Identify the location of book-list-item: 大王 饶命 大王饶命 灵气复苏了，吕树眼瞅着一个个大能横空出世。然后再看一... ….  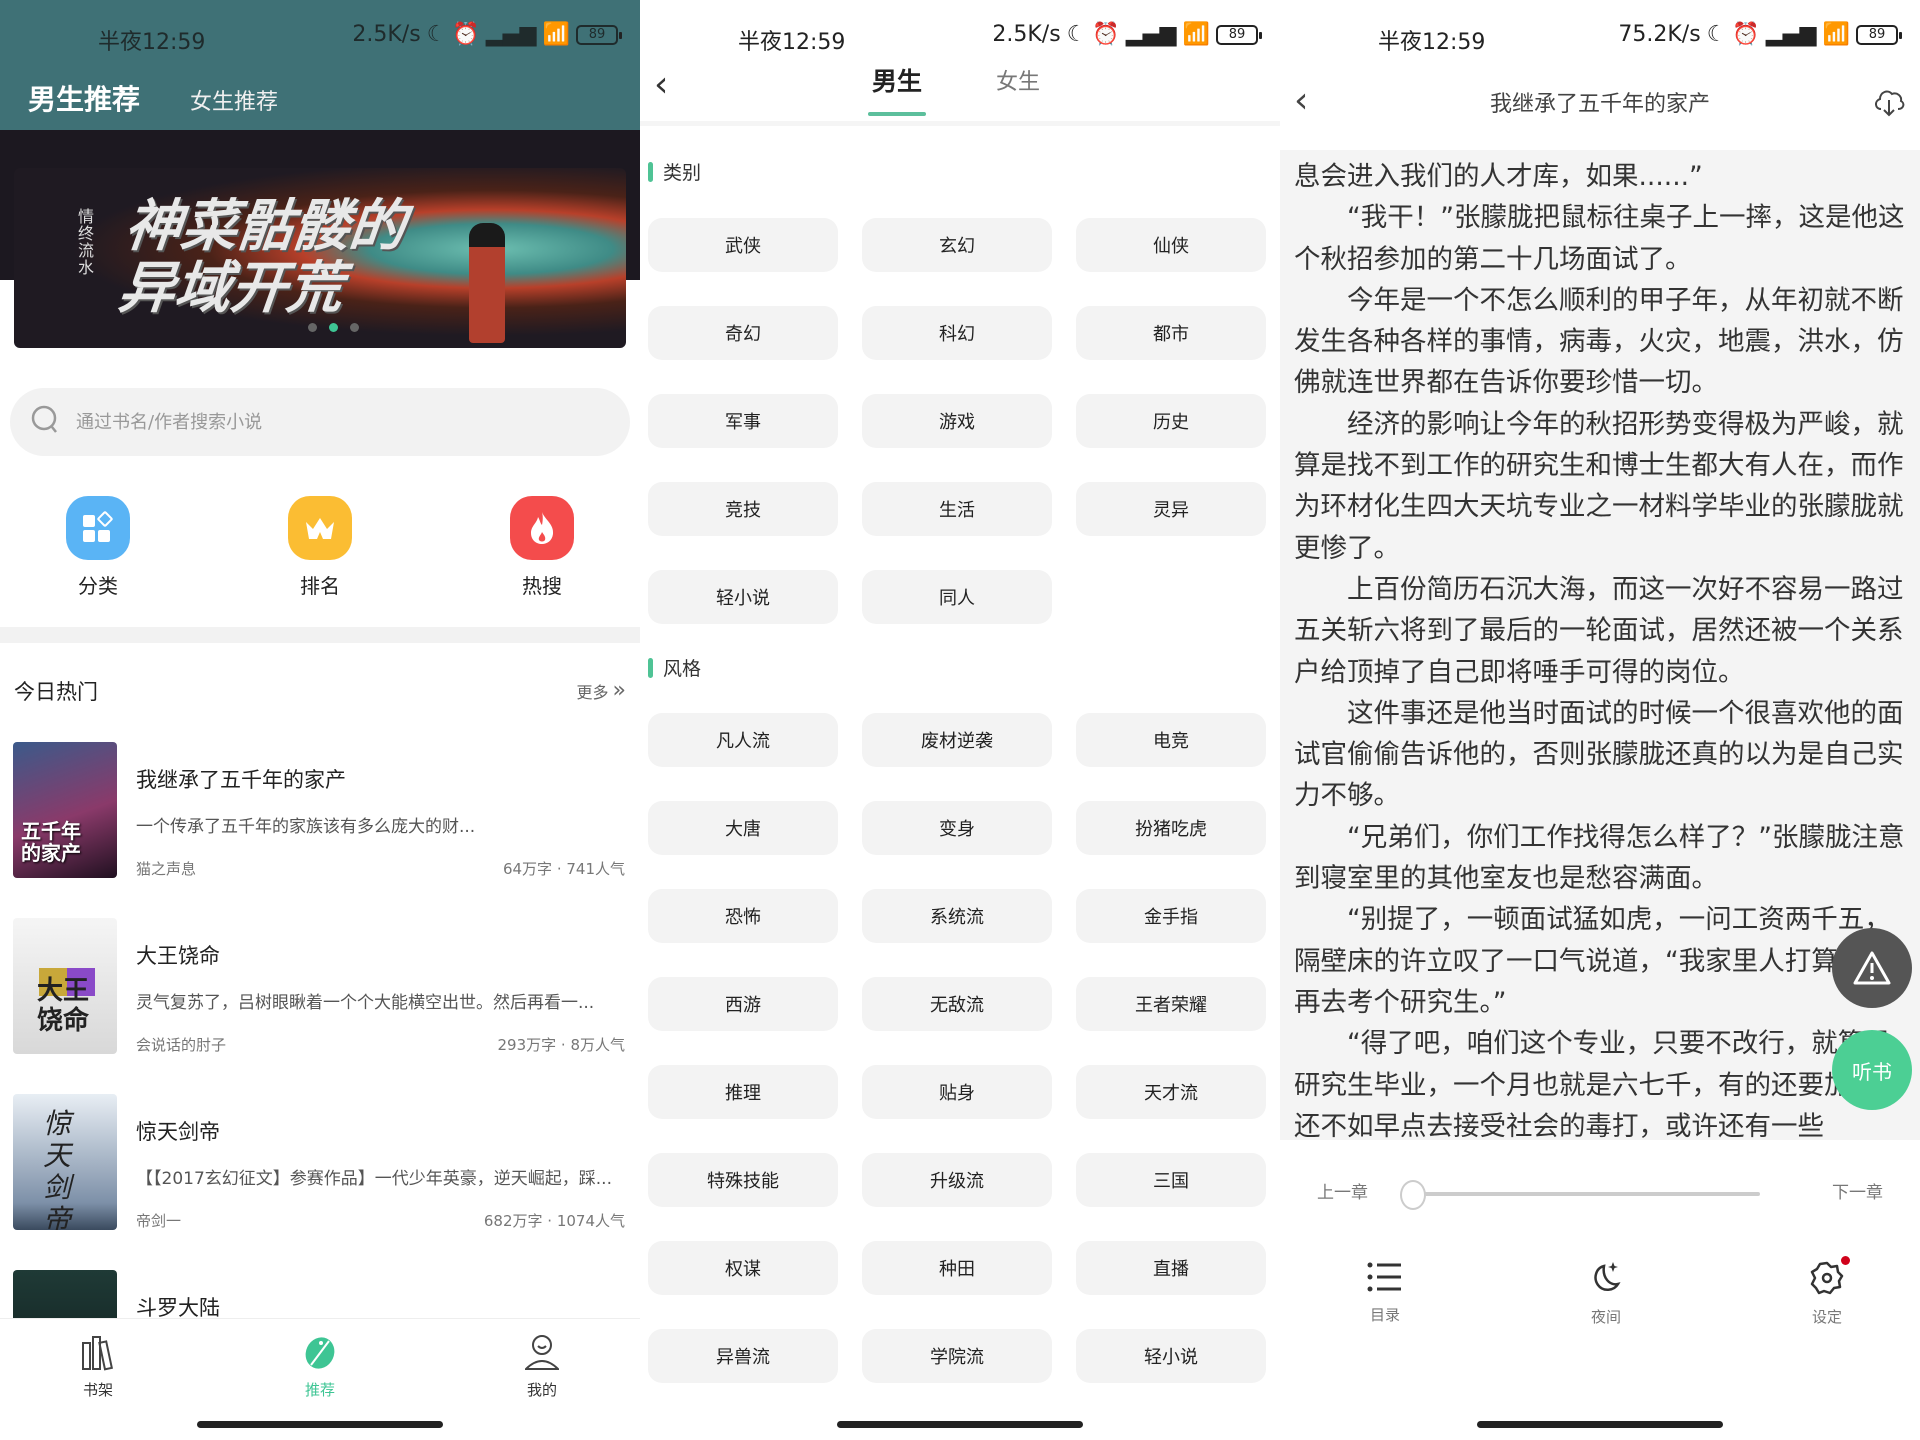
(320, 993).